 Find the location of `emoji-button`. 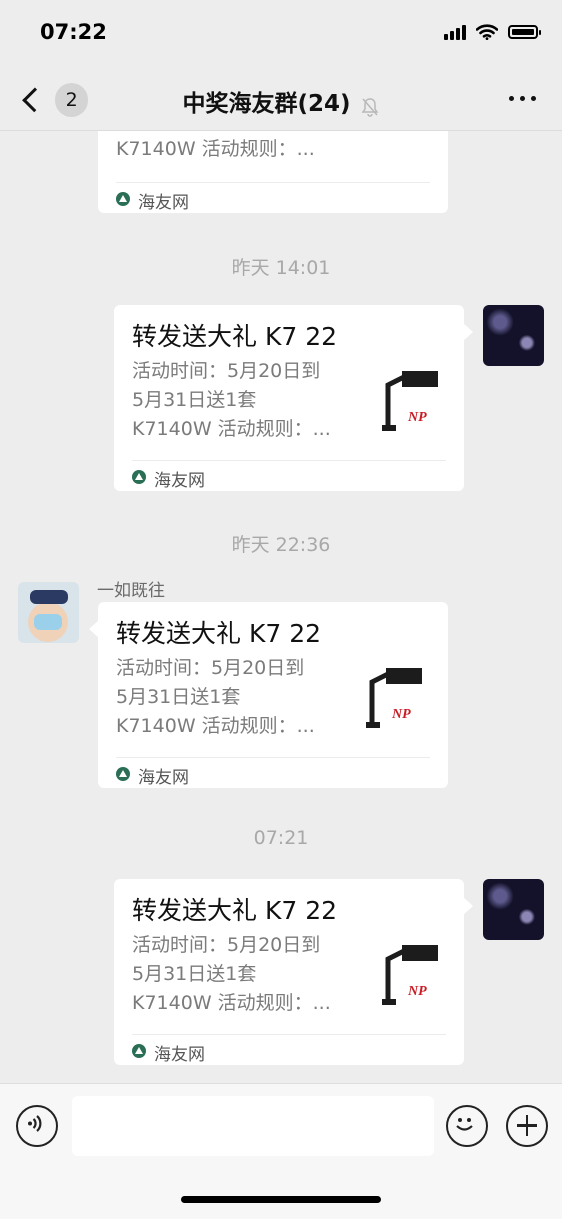

emoji-button is located at coordinates (467, 1126).